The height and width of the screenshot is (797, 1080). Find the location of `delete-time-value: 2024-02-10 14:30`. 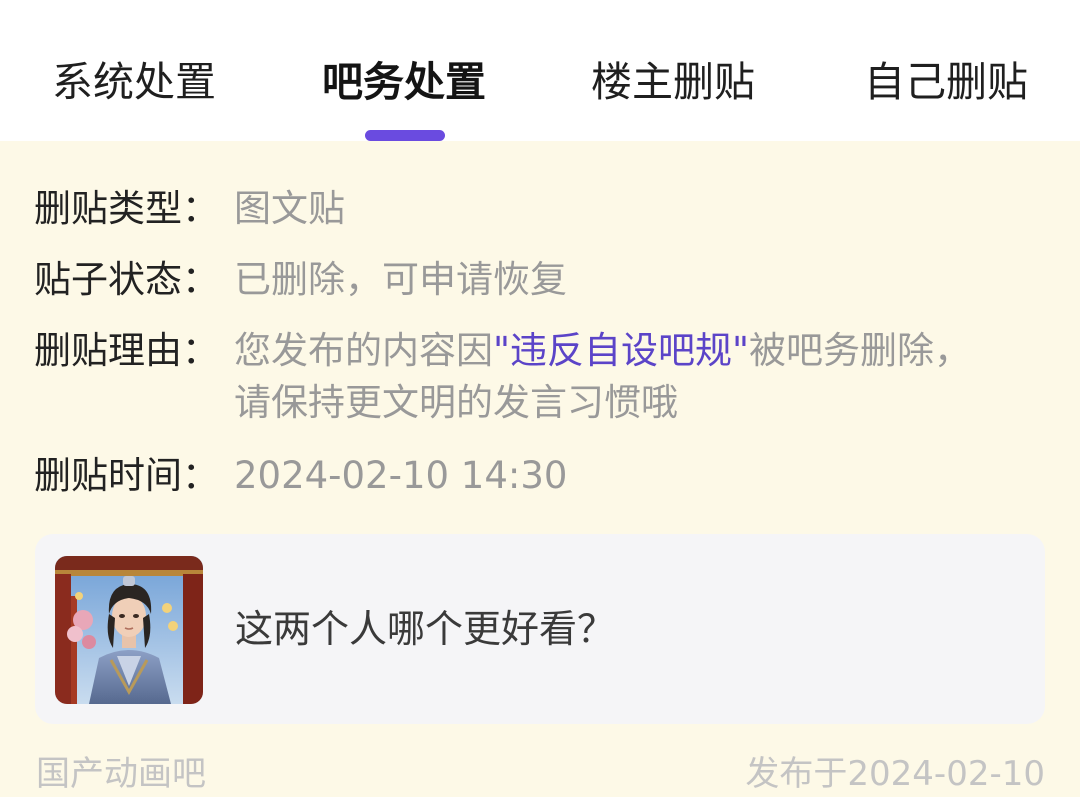

delete-time-value: 2024-02-10 14:30 is located at coordinates (401, 475).